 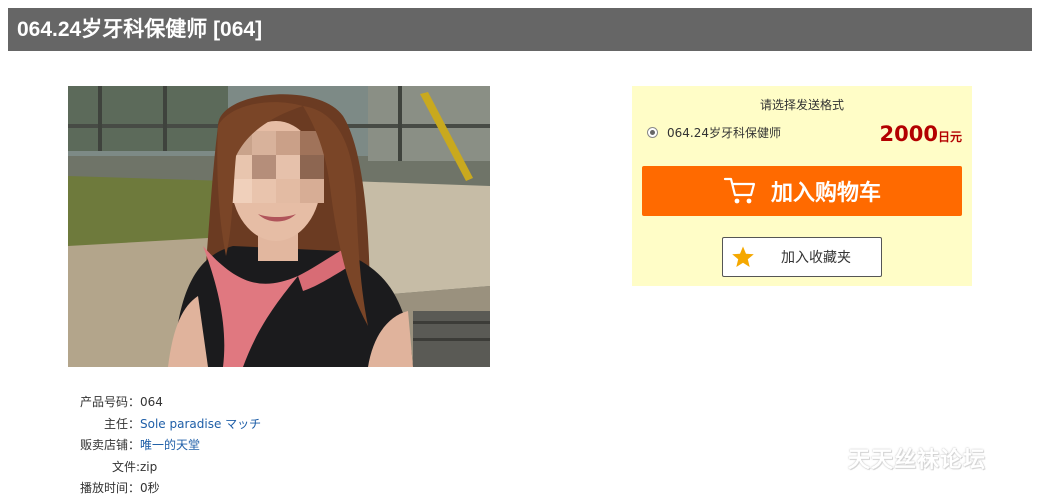 I want to click on detail-row-code: 产品号码： 064, so click(x=164, y=403).